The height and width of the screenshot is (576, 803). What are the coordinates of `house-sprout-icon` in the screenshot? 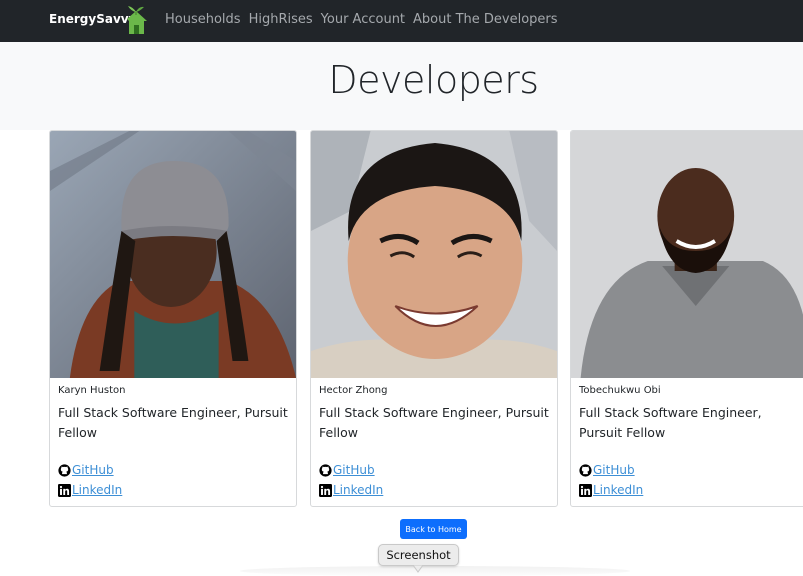 It's located at (136, 20).